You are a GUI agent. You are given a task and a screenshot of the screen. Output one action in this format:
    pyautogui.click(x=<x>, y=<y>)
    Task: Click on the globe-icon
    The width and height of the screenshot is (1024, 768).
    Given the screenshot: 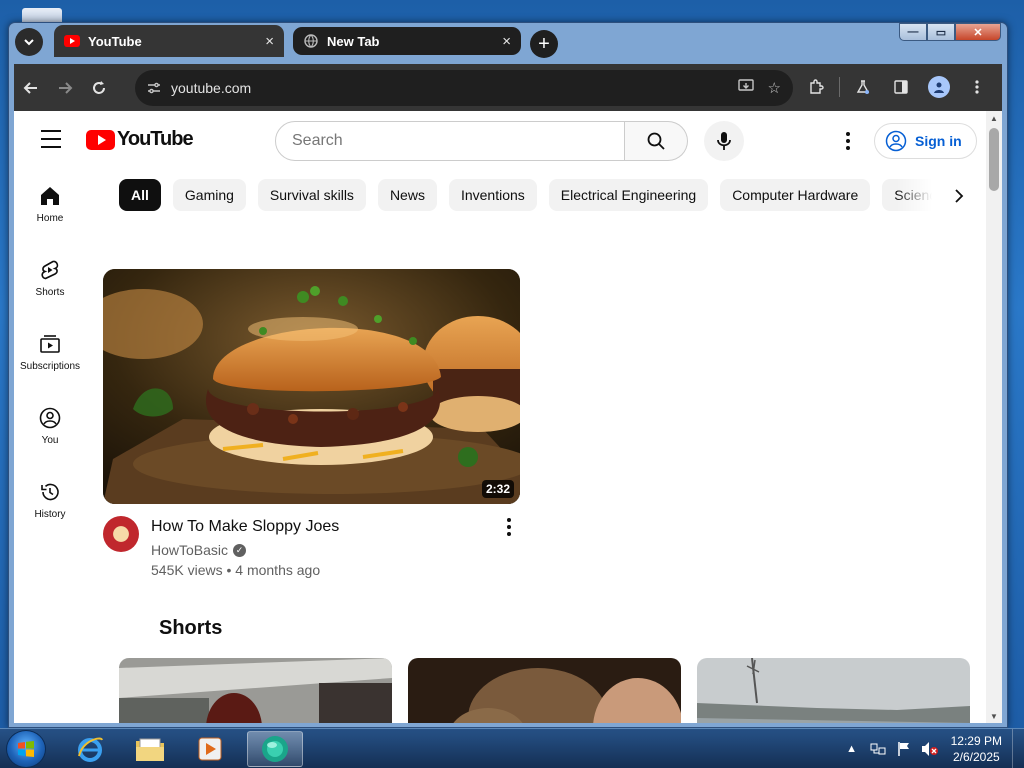 What is the action you would take?
    pyautogui.click(x=311, y=41)
    